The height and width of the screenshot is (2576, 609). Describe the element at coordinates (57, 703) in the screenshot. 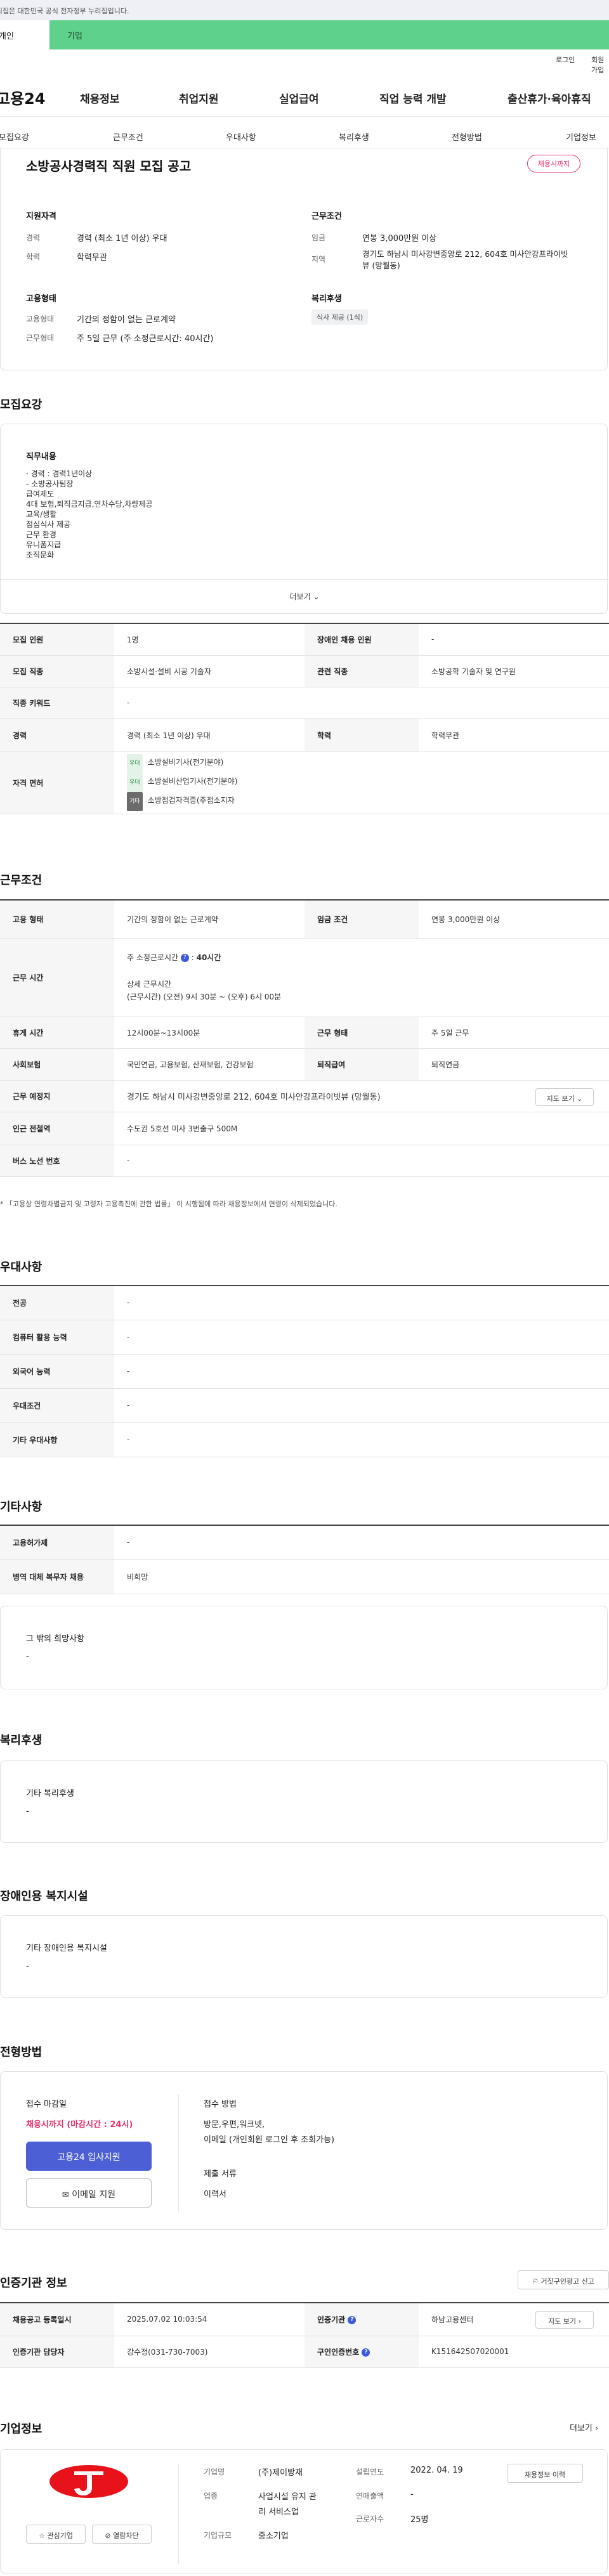

I see `table-key: 직종 키워드` at that location.